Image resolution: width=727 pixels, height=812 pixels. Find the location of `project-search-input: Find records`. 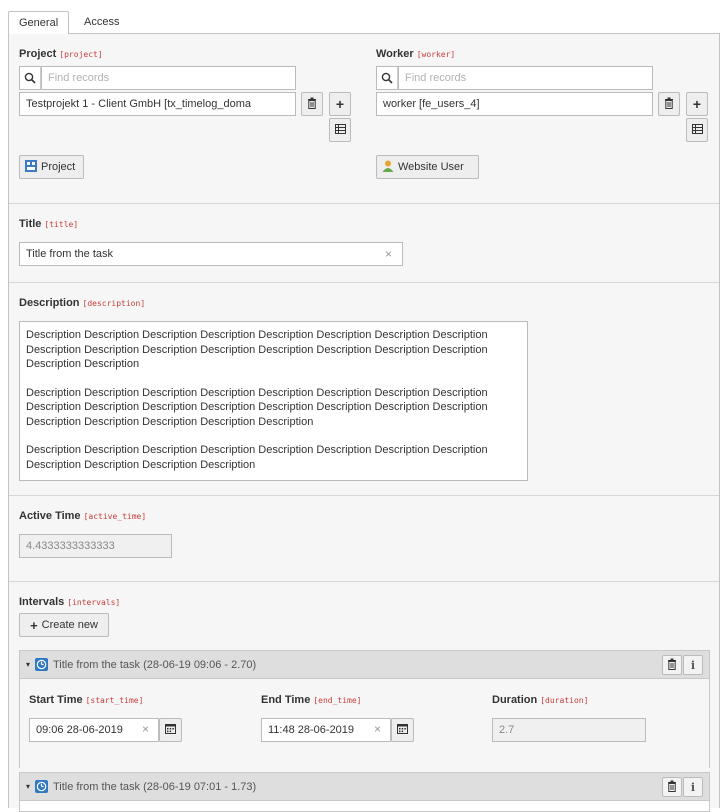

project-search-input: Find records is located at coordinates (168, 78).